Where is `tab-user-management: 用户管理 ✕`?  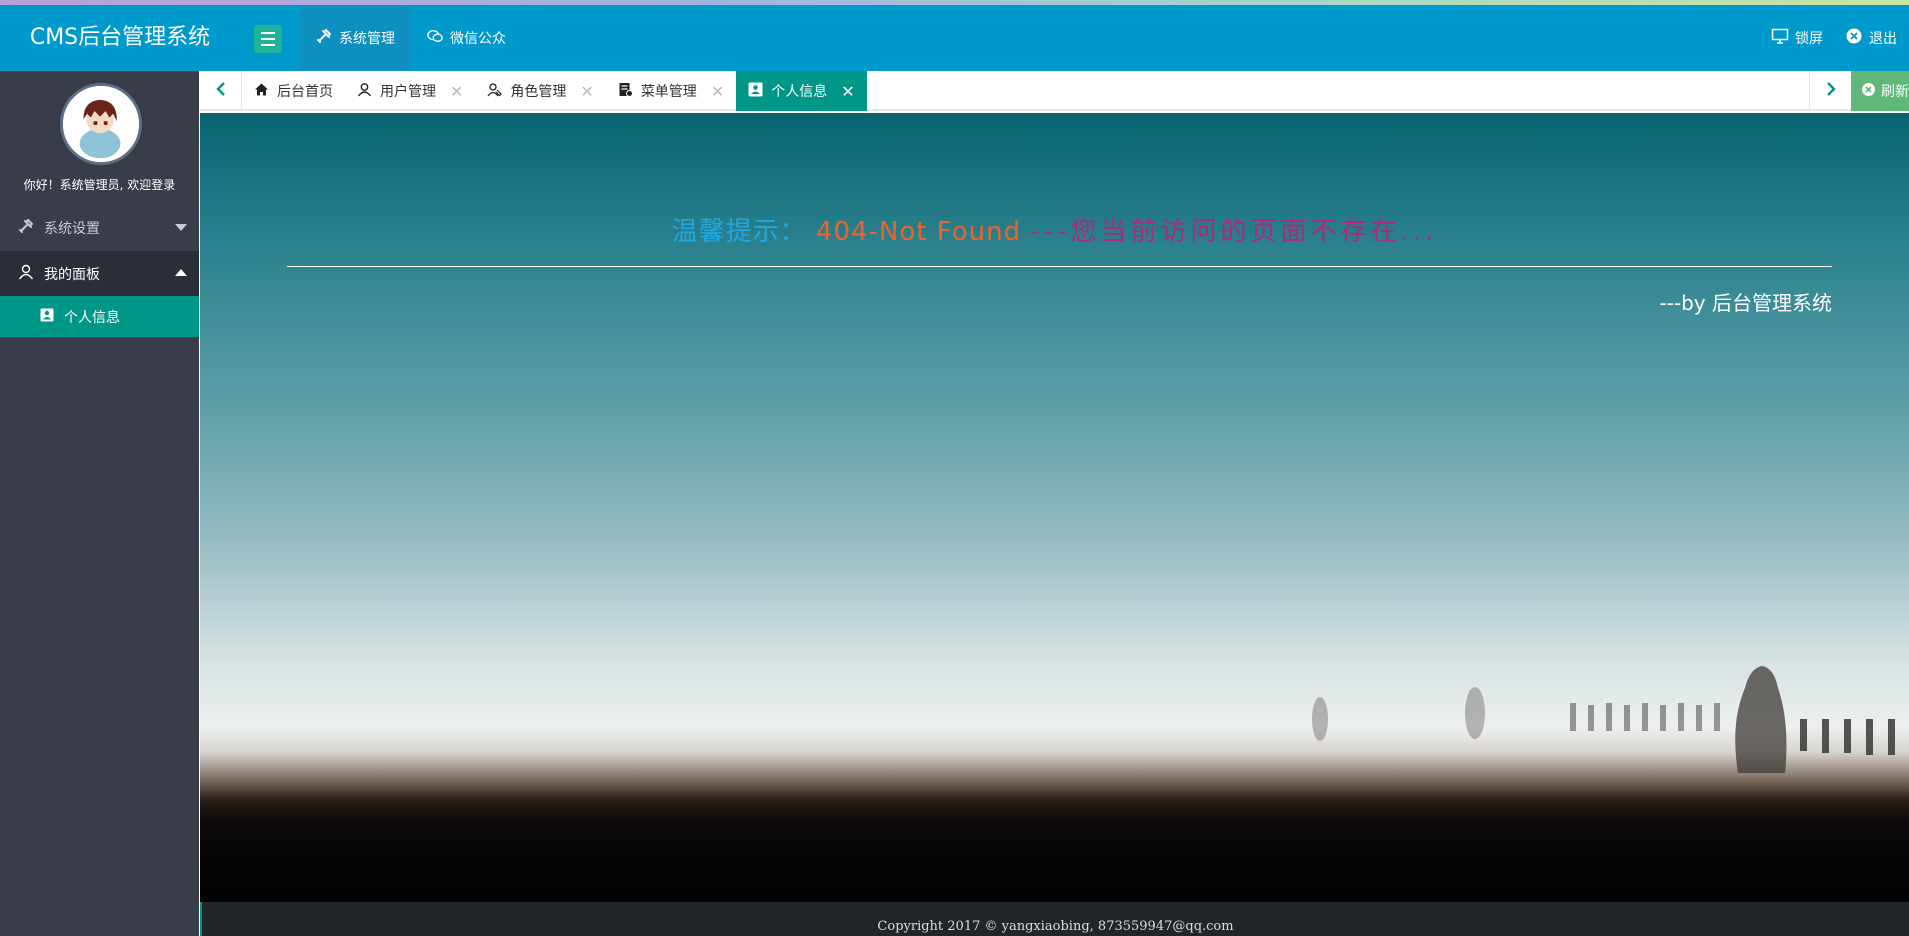
tab-user-management: 用户管理 ✕ is located at coordinates (410, 91).